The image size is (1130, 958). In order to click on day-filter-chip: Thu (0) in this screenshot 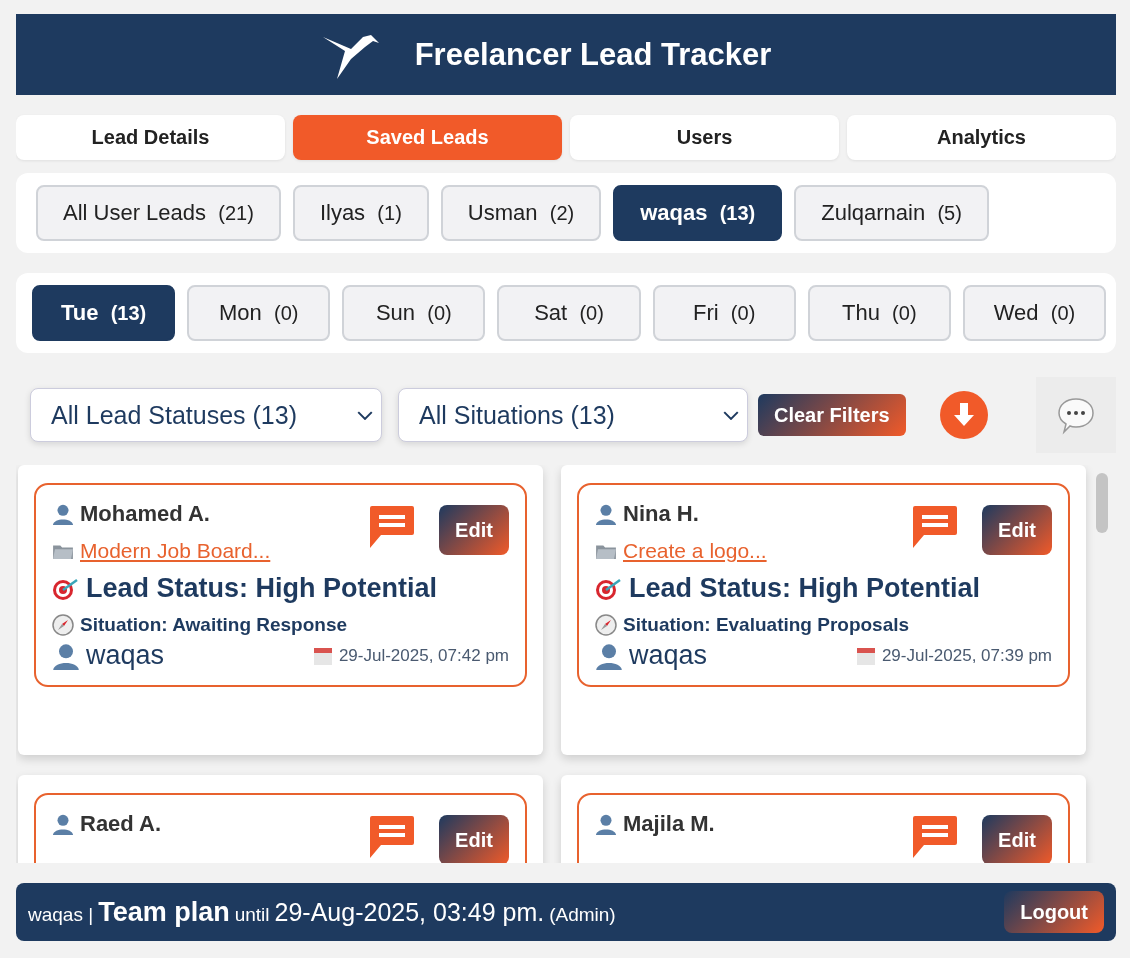, I will do `click(879, 313)`.